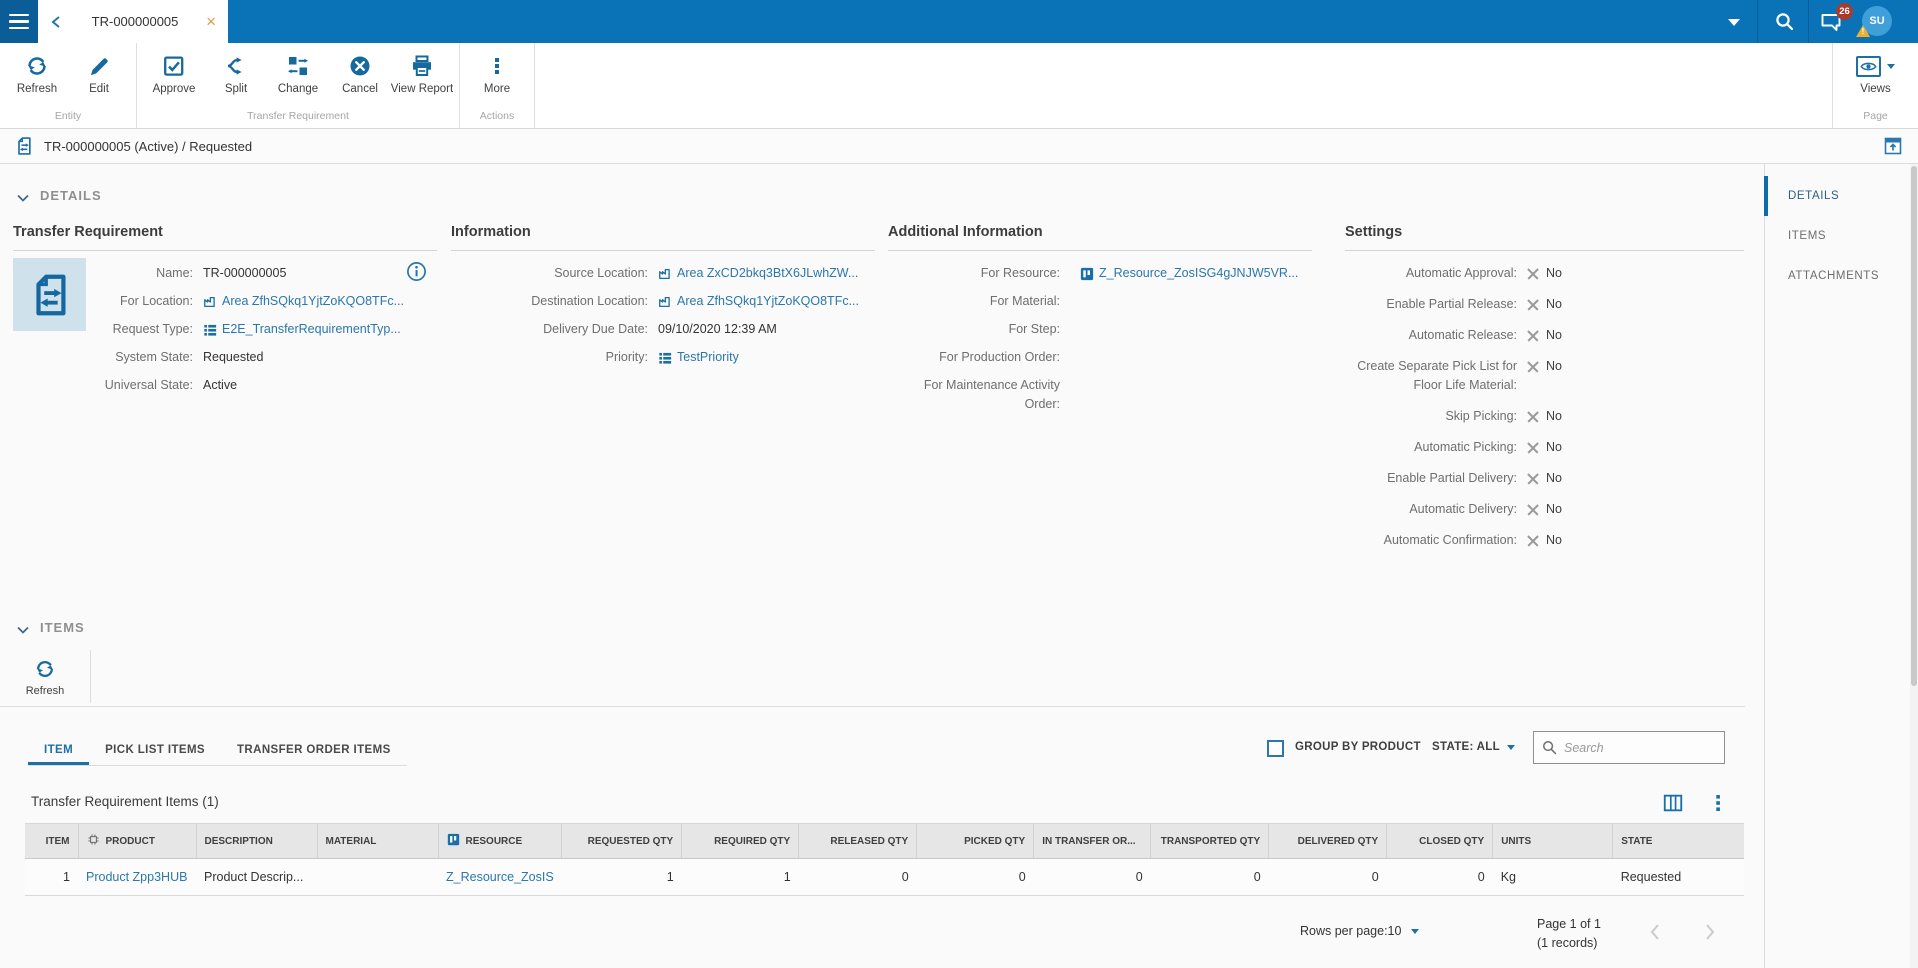 The height and width of the screenshot is (968, 1918). Describe the element at coordinates (1327, 877) in the screenshot. I see `cell-delivered-qty: 0` at that location.